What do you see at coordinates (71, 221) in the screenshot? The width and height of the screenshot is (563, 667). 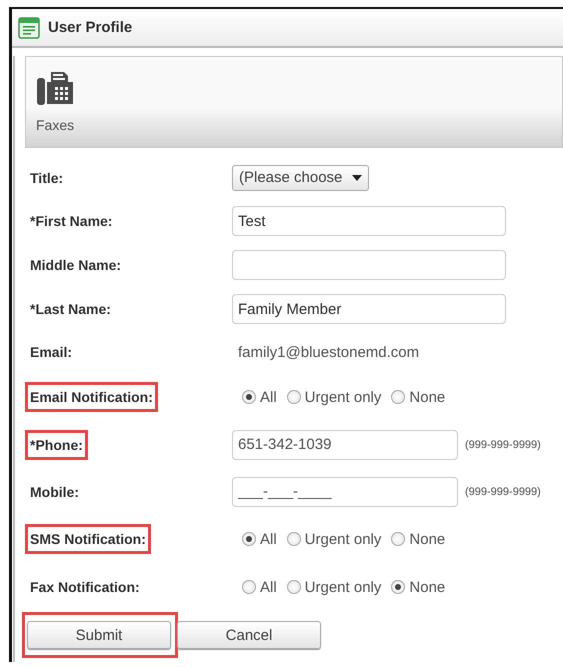 I see `field-label: *First Name:` at bounding box center [71, 221].